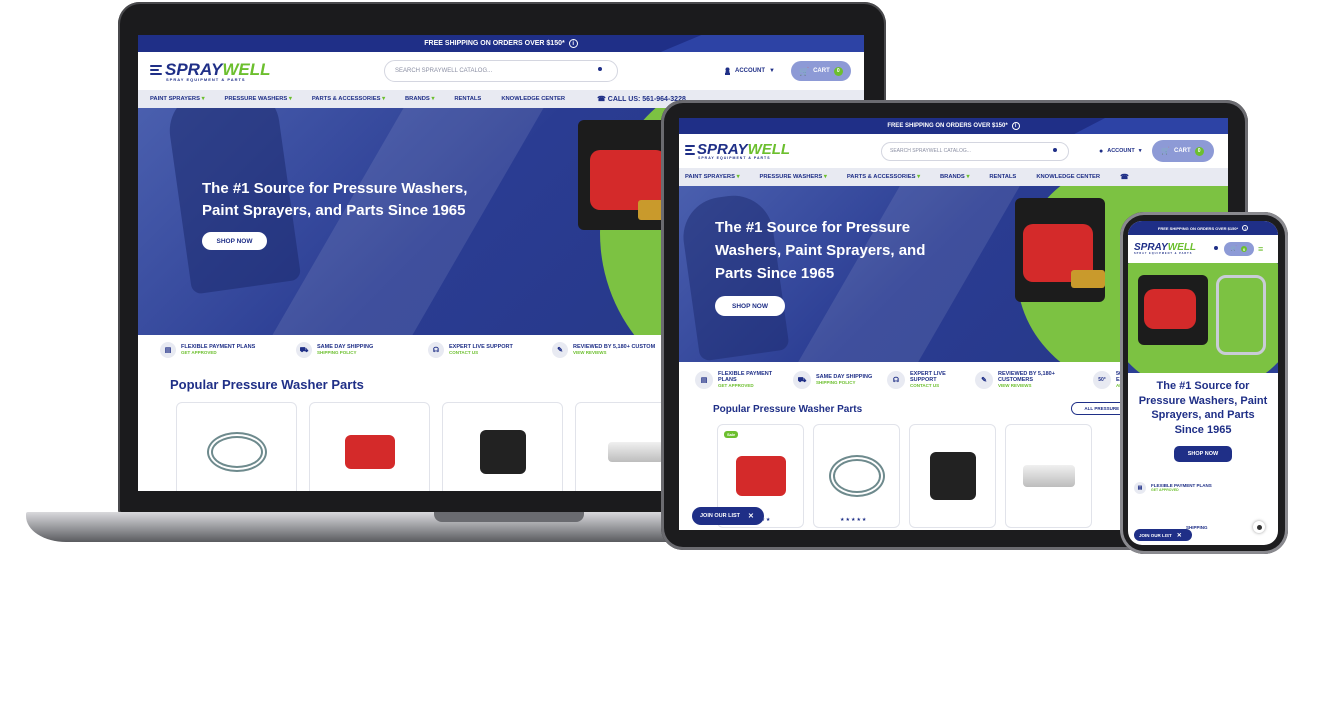 This screenshot has width=1333, height=703. What do you see at coordinates (772, 71) in the screenshot?
I see `chevron-down-icon: ▼` at bounding box center [772, 71].